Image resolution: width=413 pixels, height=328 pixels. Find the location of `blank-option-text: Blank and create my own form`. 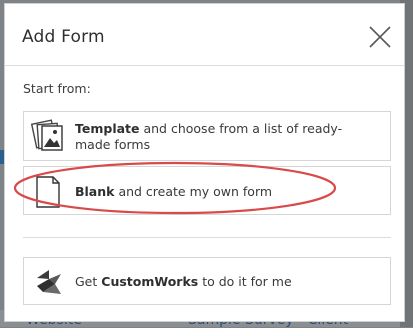

blank-option-text: Blank and create my own form is located at coordinates (225, 192).